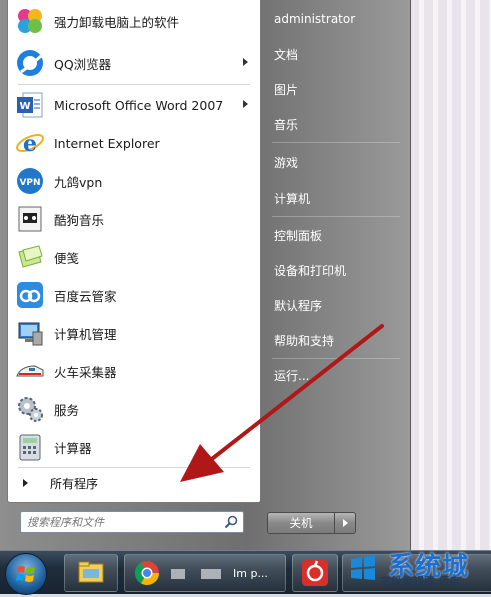 This screenshot has height=597, width=491. What do you see at coordinates (231, 522) in the screenshot?
I see `search-icon` at bounding box center [231, 522].